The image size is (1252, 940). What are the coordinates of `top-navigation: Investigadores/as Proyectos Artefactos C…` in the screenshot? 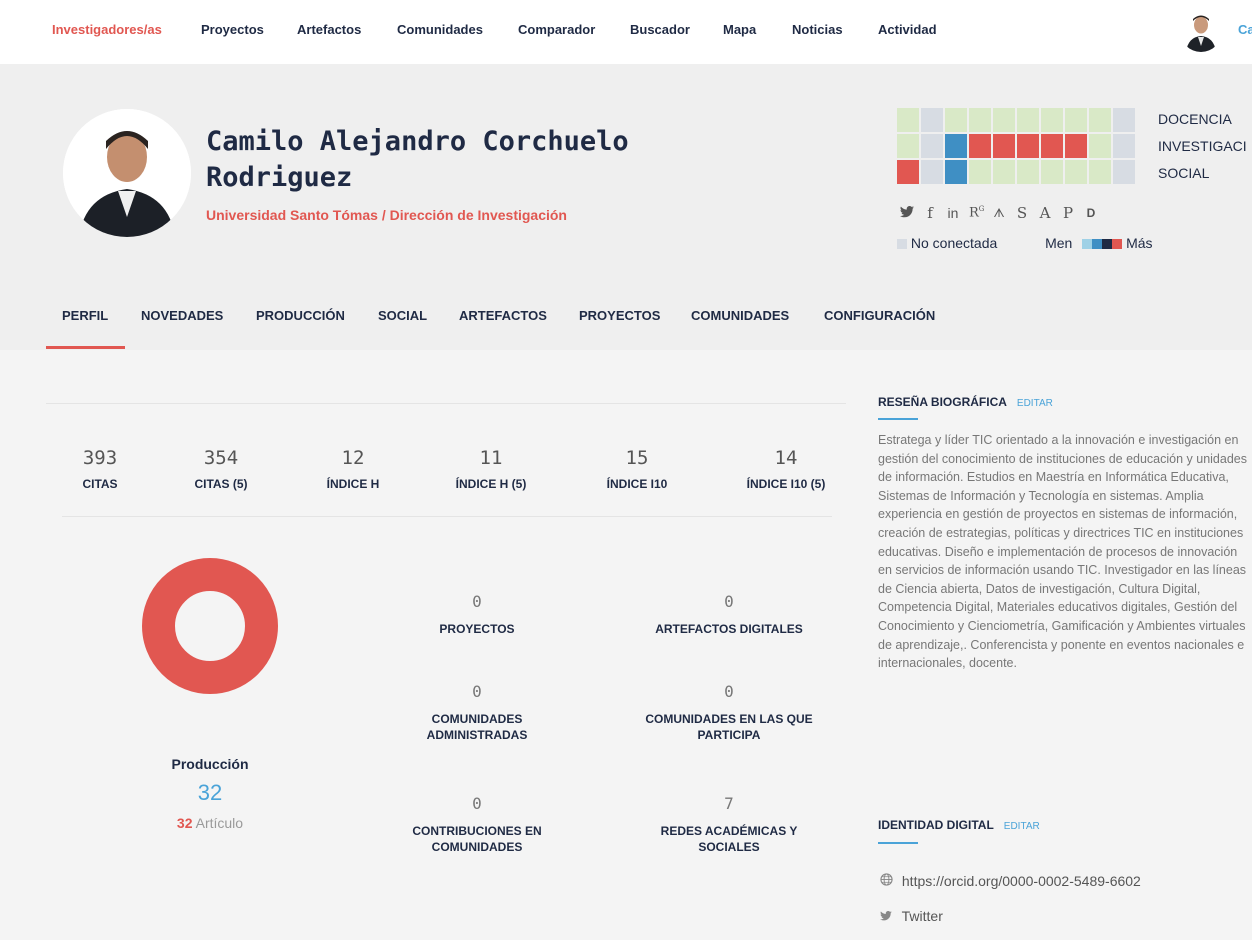 It's located at (626, 32).